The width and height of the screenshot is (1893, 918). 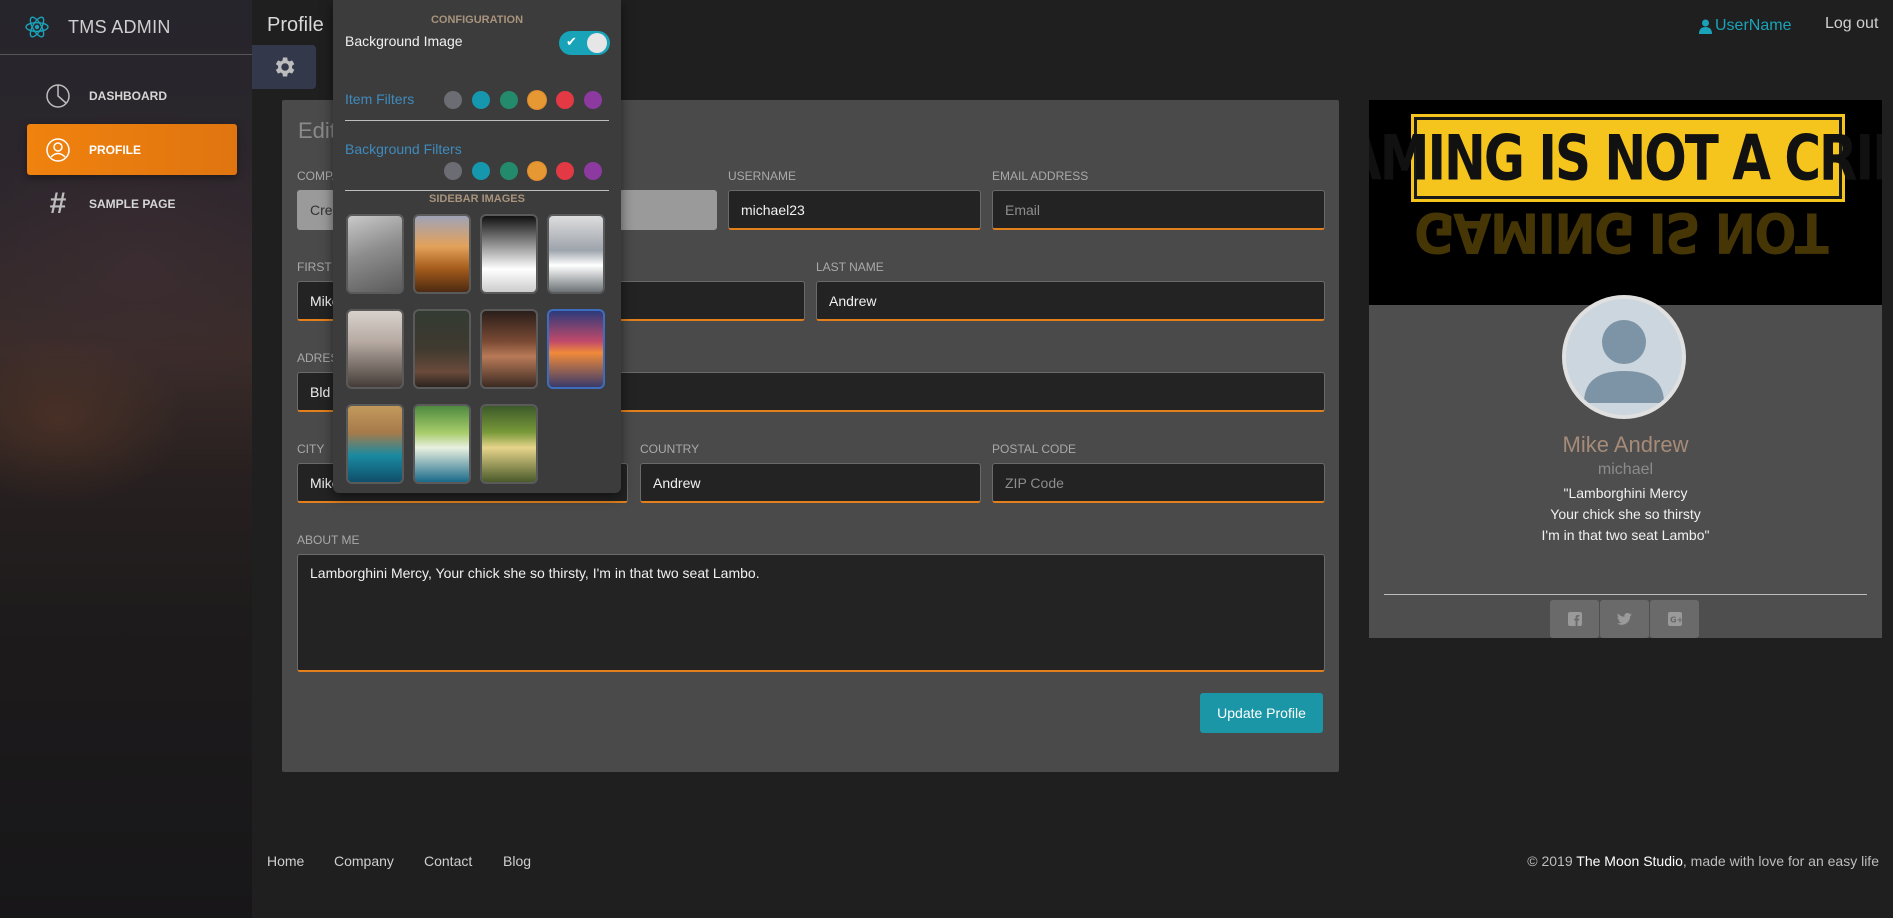 I want to click on postal-code-label: POSTAL CODE, so click(x=1034, y=449).